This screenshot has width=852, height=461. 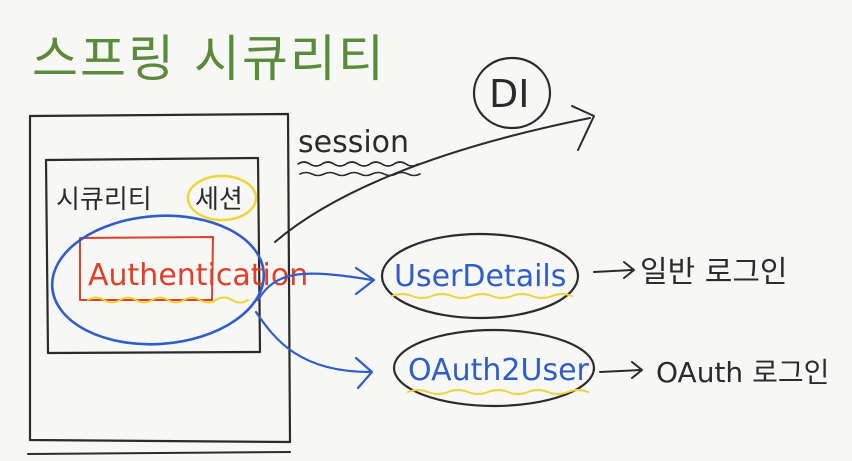 I want to click on auth-to-oauth2user-arrow, so click(x=313, y=342).